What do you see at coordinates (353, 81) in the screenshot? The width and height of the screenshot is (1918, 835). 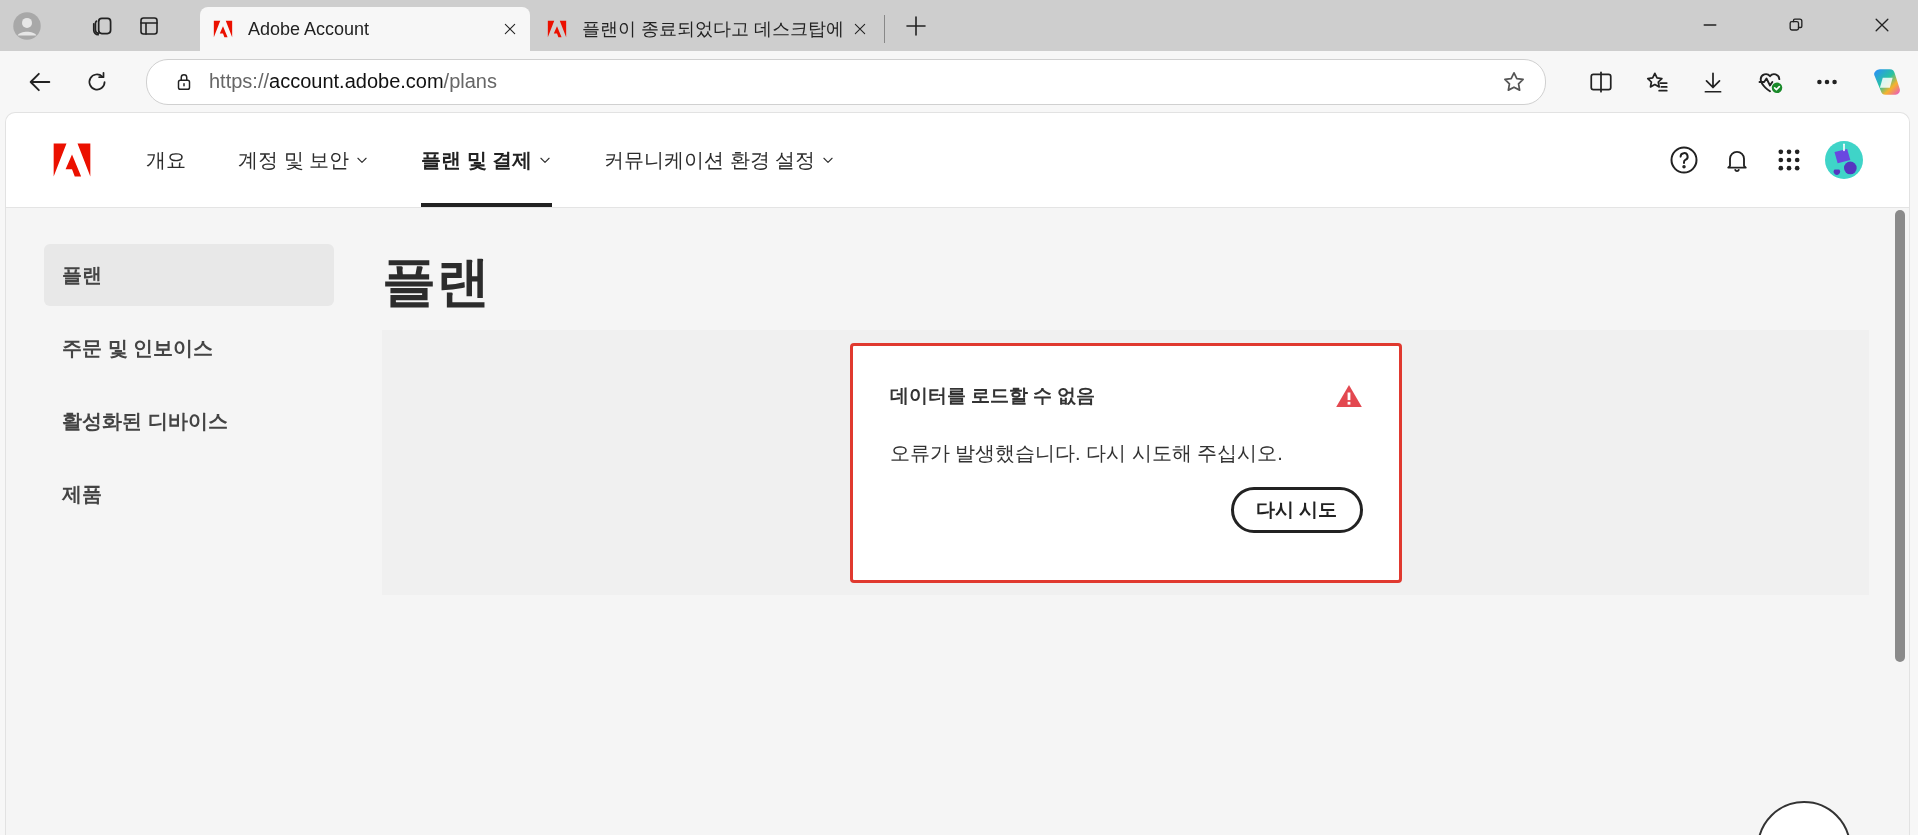 I see `url-text: https://account.adobe.com/plans` at bounding box center [353, 81].